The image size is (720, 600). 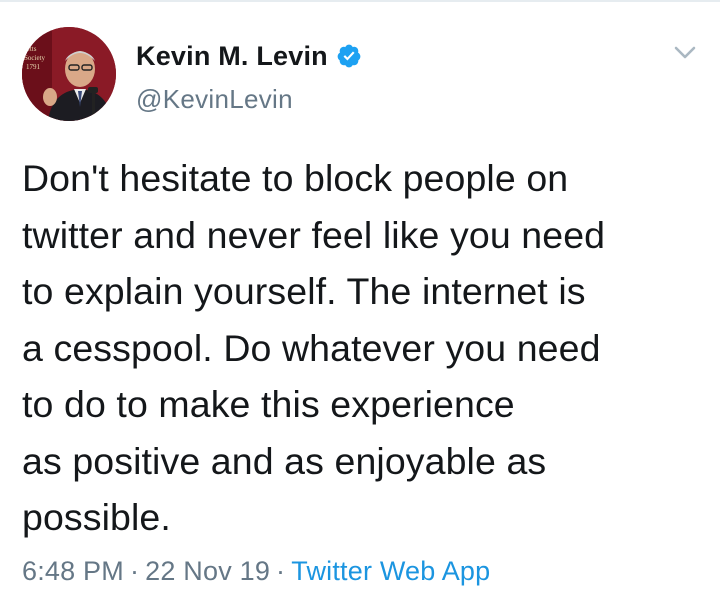 What do you see at coordinates (304, 291) in the screenshot?
I see `tweet-text-line: to explain yourself. The internet is` at bounding box center [304, 291].